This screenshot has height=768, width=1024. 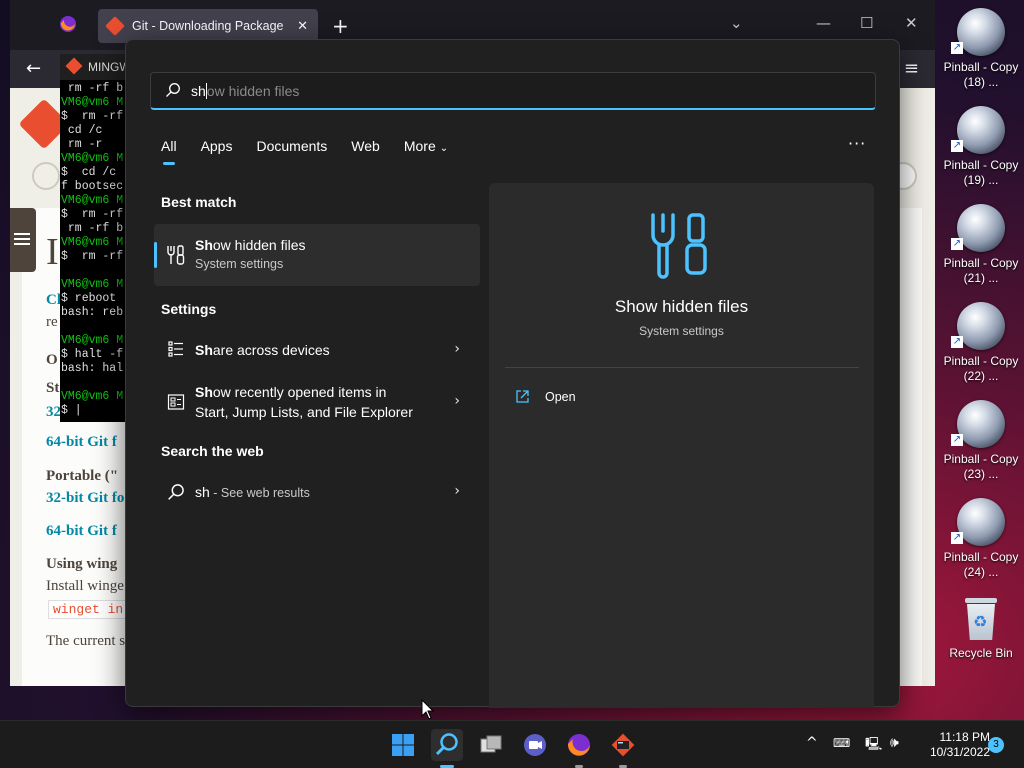 What do you see at coordinates (682, 367) in the screenshot?
I see `divider` at bounding box center [682, 367].